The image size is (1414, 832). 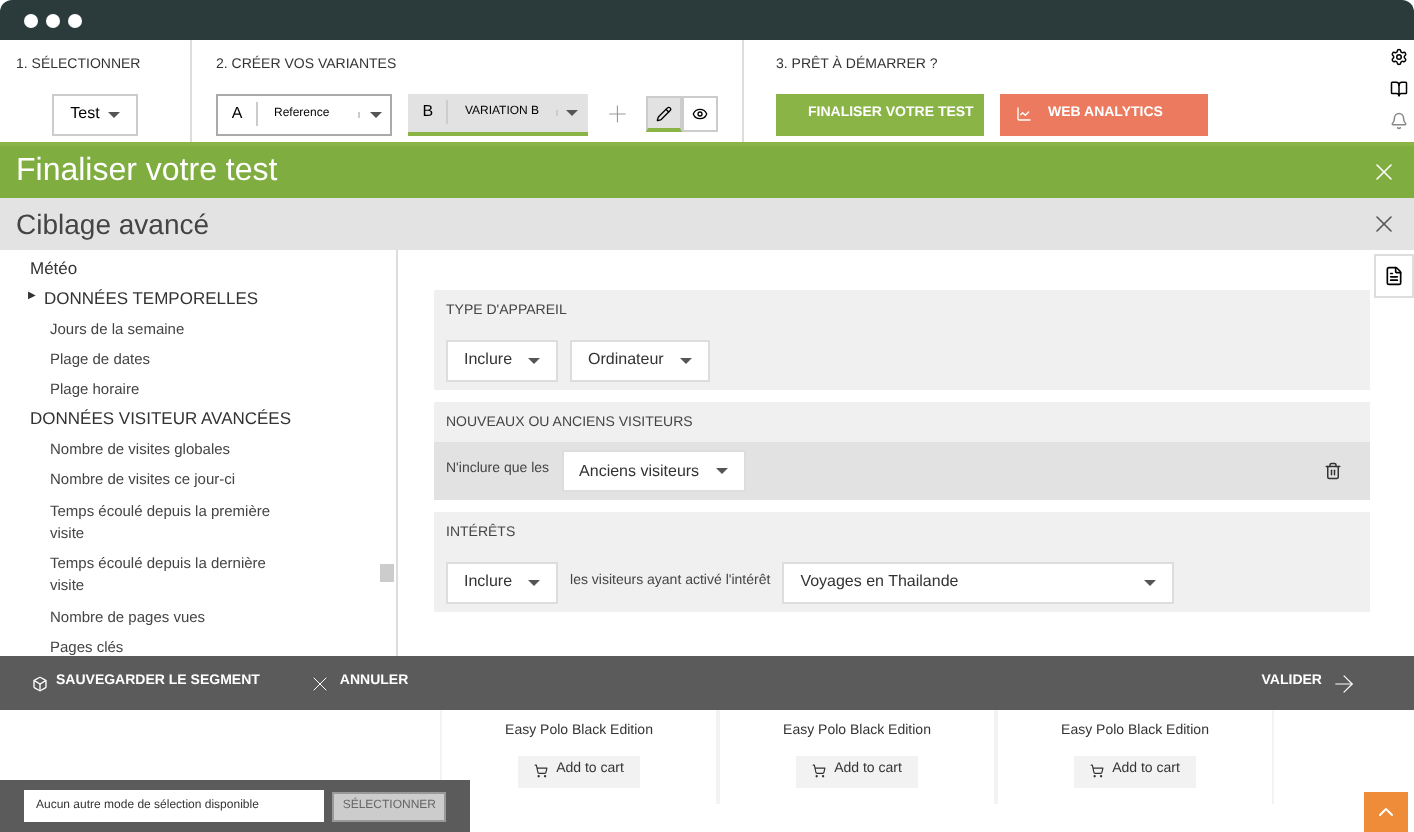 I want to click on arrow-right-icon, so click(x=1344, y=683).